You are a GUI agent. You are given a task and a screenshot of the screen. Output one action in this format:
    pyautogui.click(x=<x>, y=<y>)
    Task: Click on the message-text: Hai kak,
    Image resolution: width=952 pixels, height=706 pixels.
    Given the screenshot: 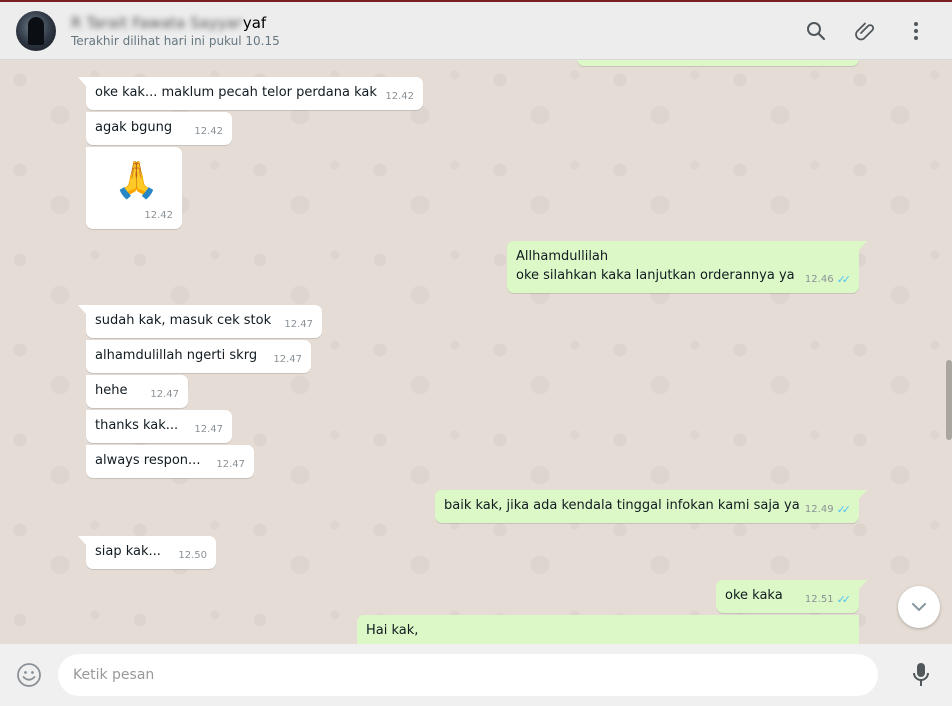 What is the action you would take?
    pyautogui.click(x=392, y=630)
    